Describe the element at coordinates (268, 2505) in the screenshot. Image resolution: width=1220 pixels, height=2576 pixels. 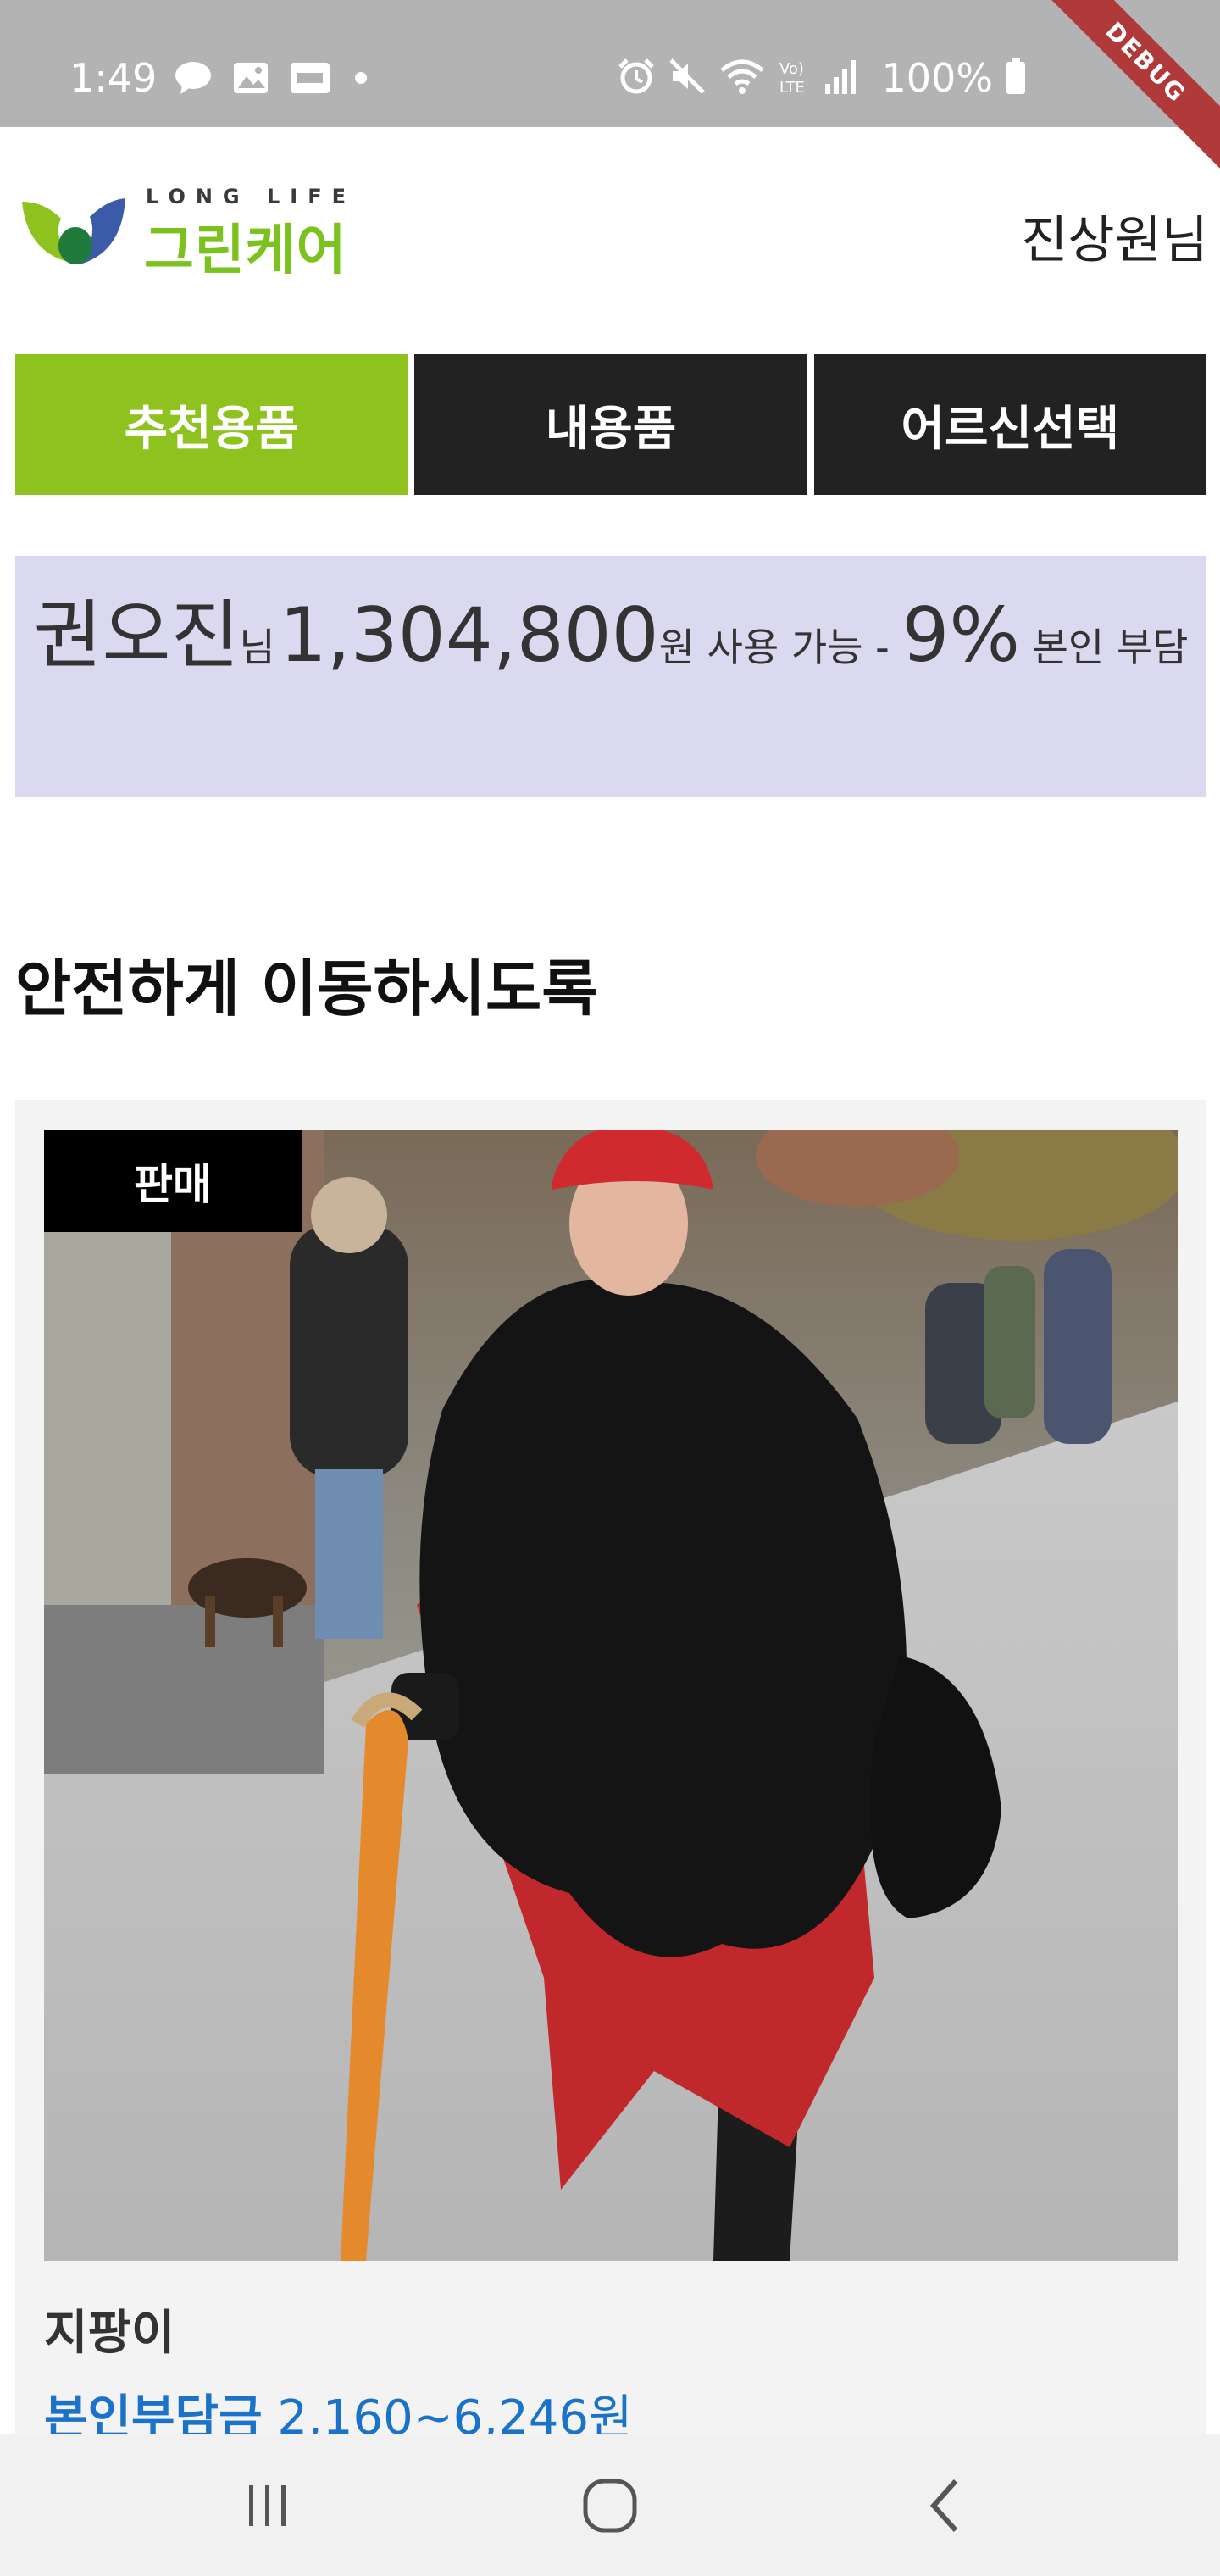
I see `recent-apps-icon` at that location.